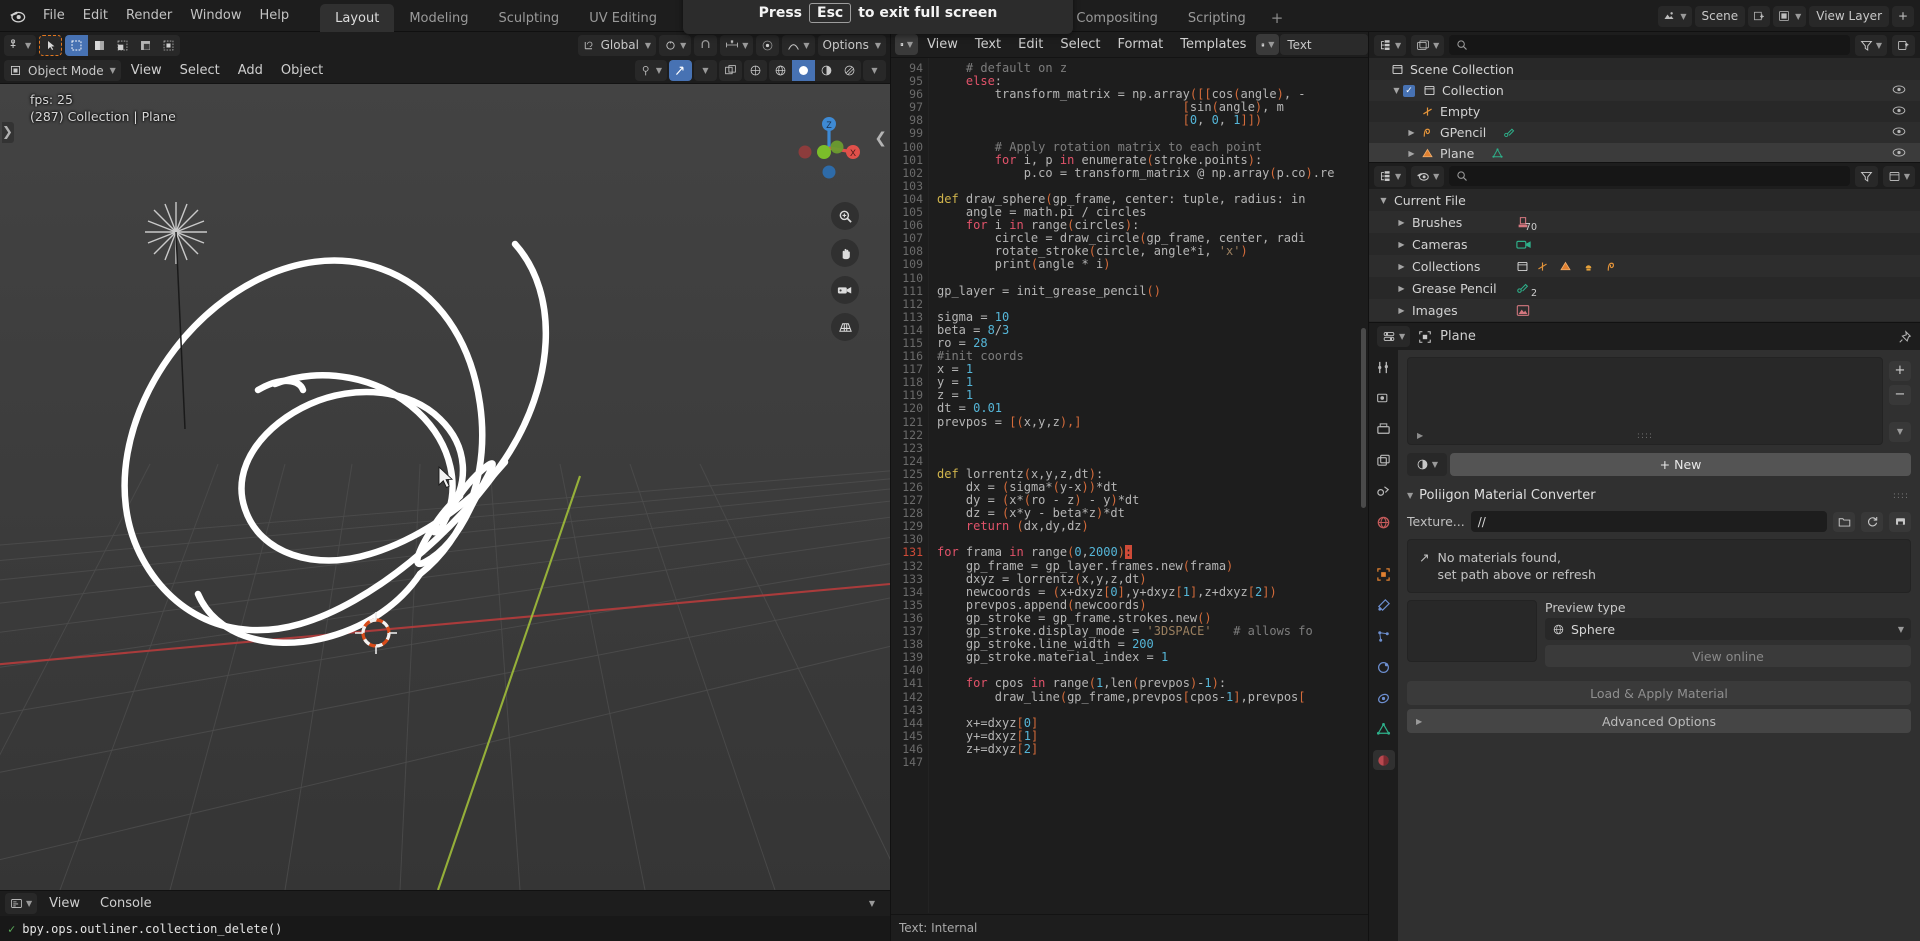  I want to click on text-editor-scrollbar, so click(1363, 418).